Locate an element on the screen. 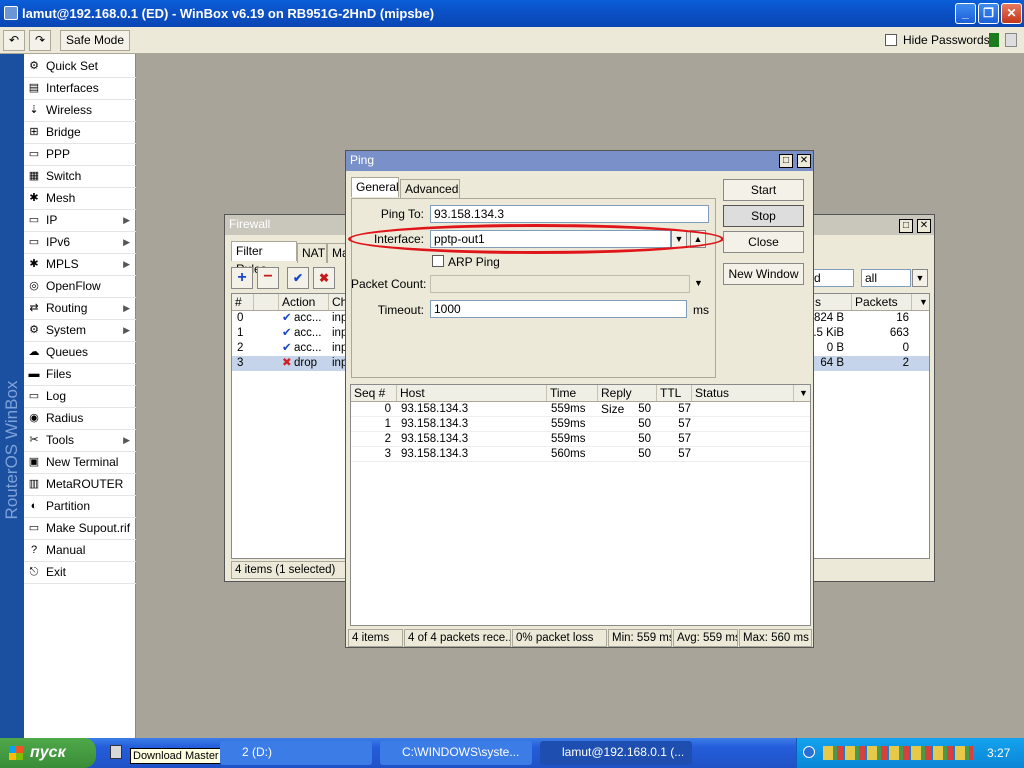  col-action: Action is located at coordinates (304, 302).